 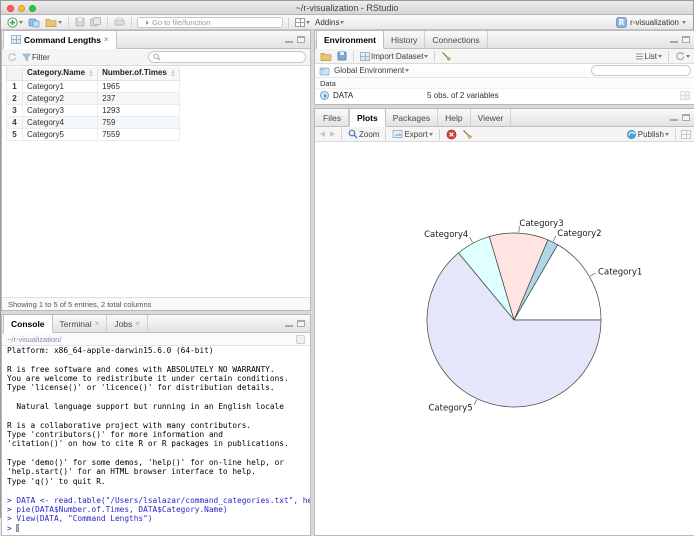 What do you see at coordinates (504, 134) in the screenshot?
I see `plots-toolbar: Zoom Export` at bounding box center [504, 134].